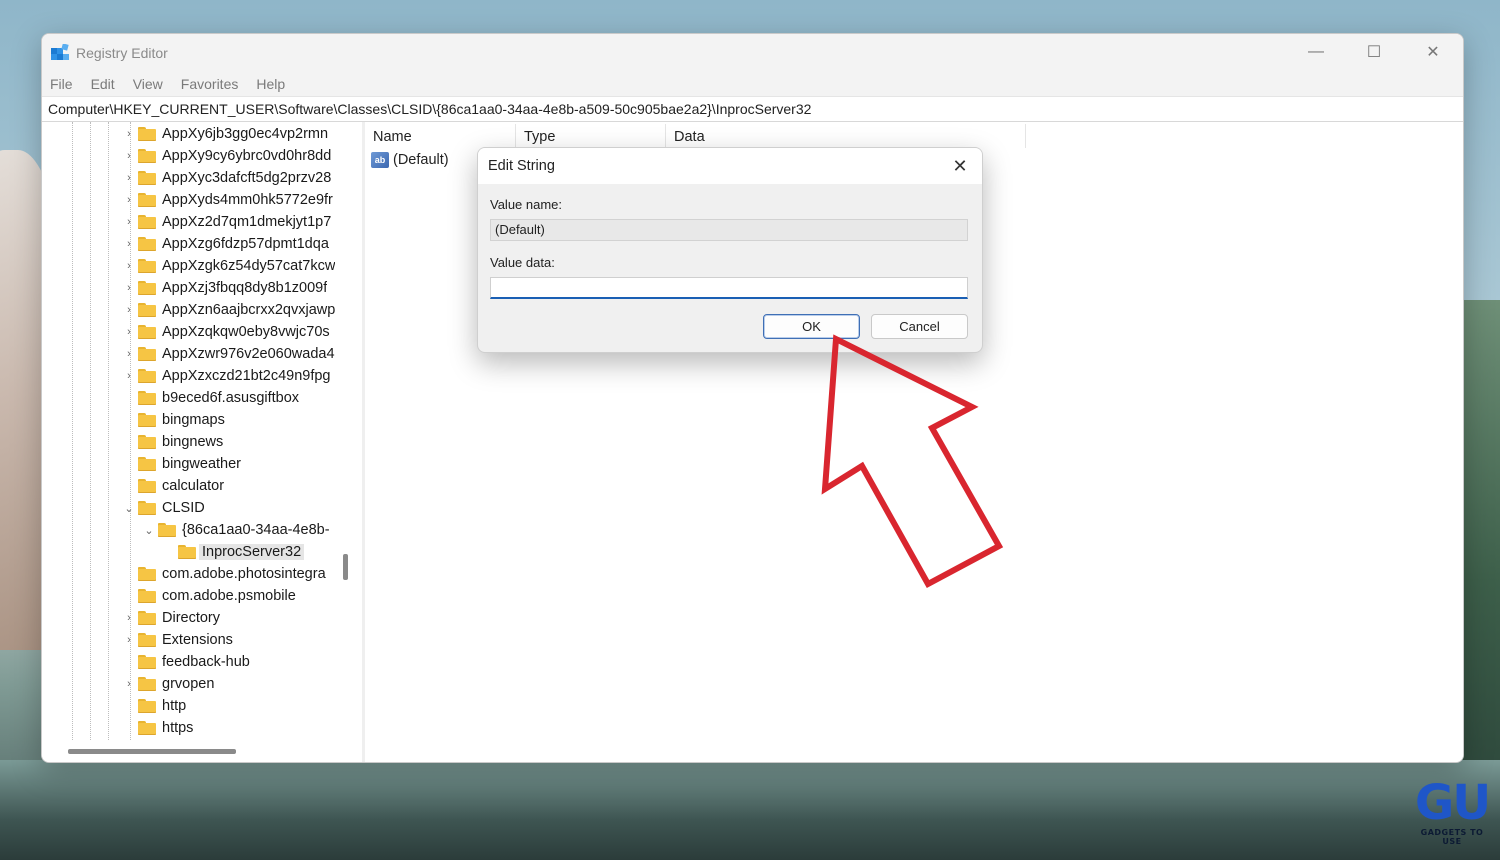  What do you see at coordinates (229, 156) in the screenshot?
I see `tree-item: › AppXy9cy6ybrc0vd0hr8dd` at bounding box center [229, 156].